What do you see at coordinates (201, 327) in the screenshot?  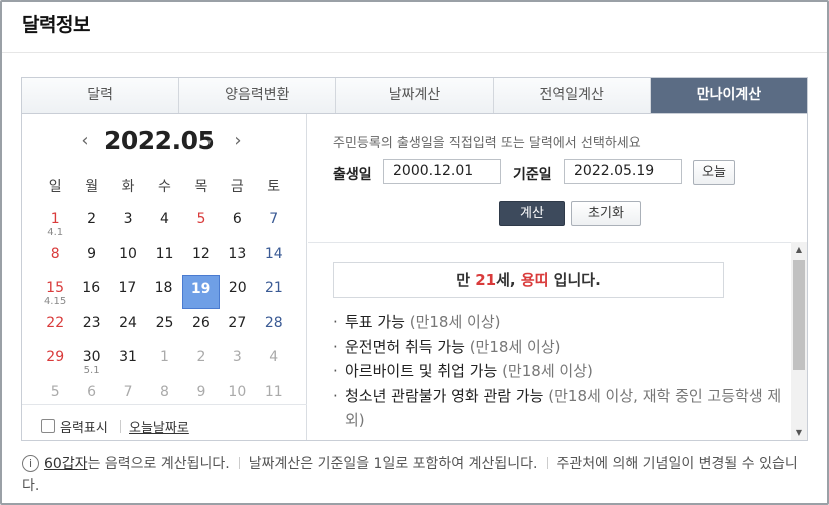 I see `calendar-day: 26` at bounding box center [201, 327].